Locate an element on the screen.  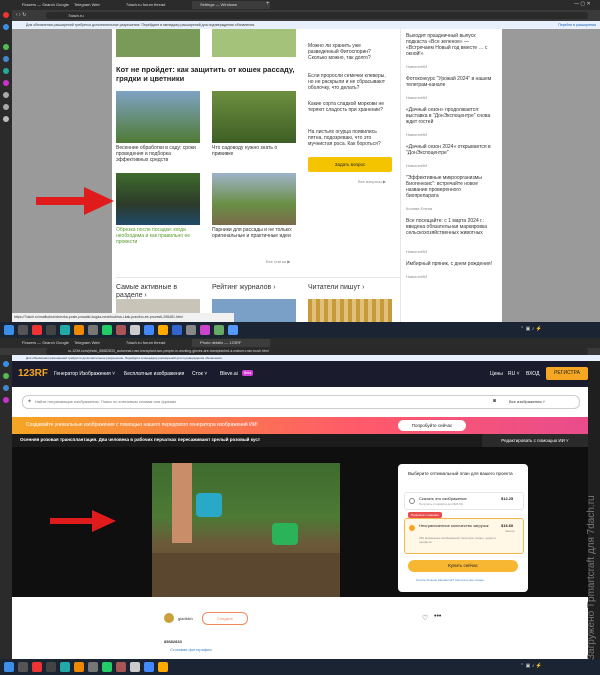
all-questions-link: Все вопросы ▶ is located at coordinates (372, 182).